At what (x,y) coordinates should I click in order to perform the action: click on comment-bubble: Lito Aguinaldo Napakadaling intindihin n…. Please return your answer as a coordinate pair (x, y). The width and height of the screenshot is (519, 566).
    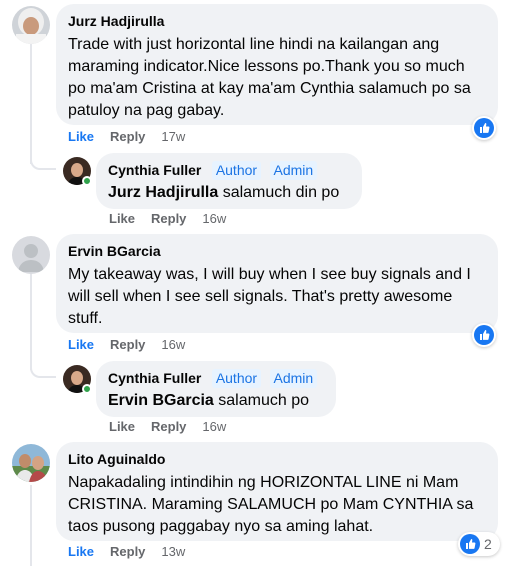
    Looking at the image, I should click on (277, 491).